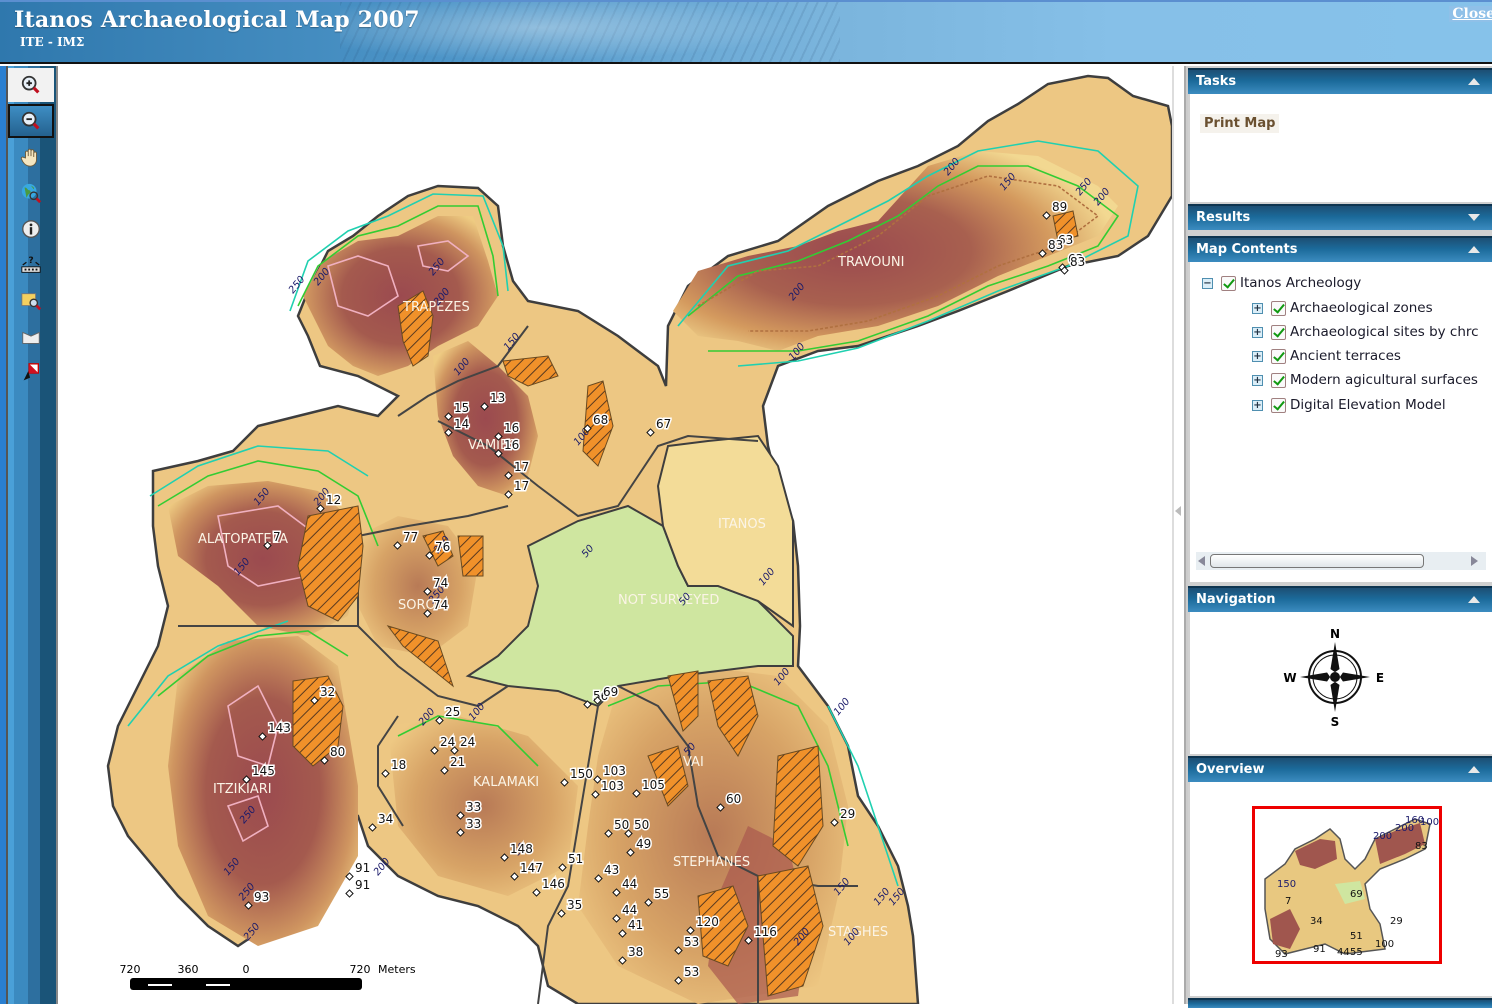 This screenshot has width=1492, height=1008. Describe the element at coordinates (1340, 217) in the screenshot. I see `results-panel-header: Results` at that location.